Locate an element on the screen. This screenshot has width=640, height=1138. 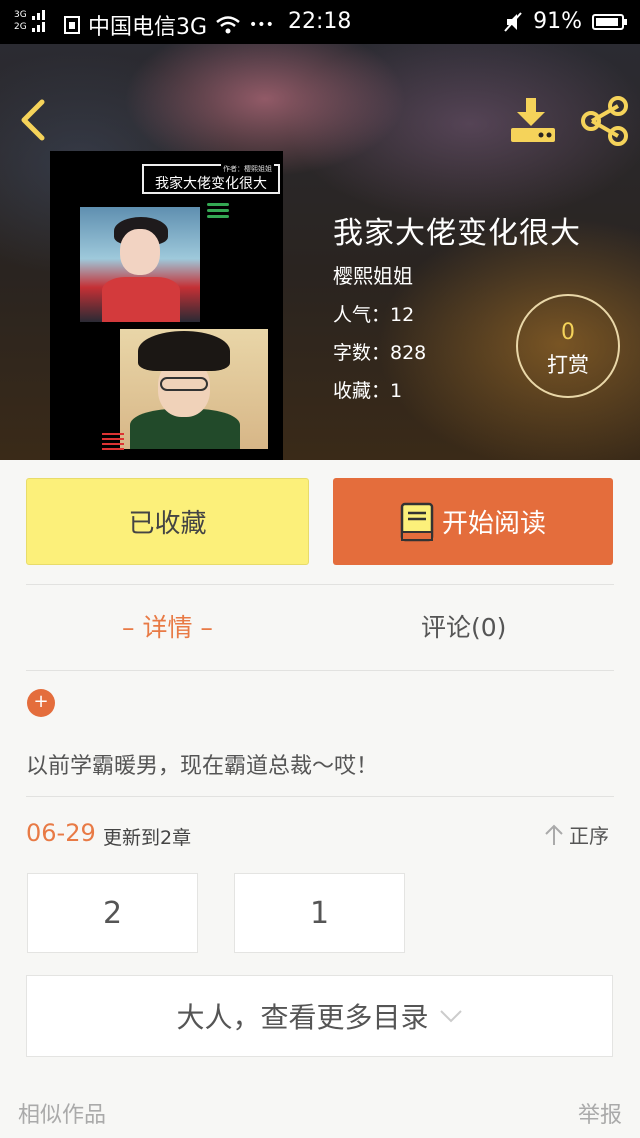
tip-label: 打赏 is located at coordinates (568, 365).